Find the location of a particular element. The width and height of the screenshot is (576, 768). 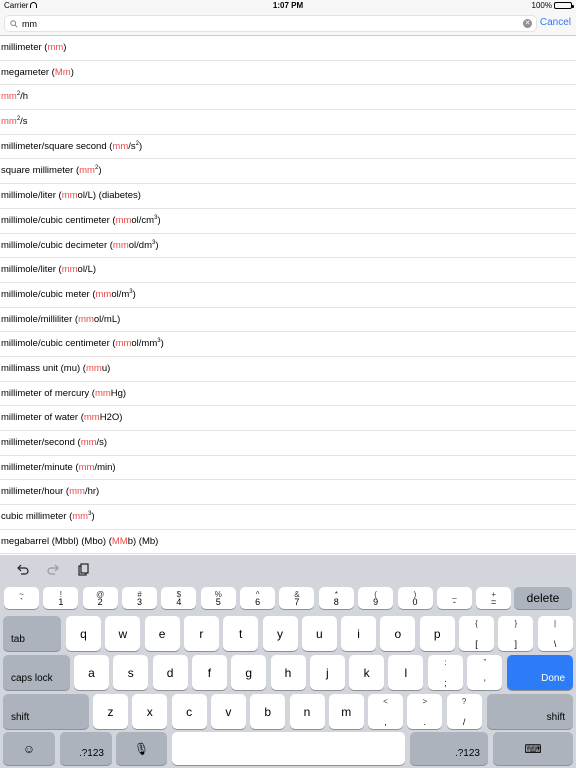

key-5: % 5 is located at coordinates (218, 598).